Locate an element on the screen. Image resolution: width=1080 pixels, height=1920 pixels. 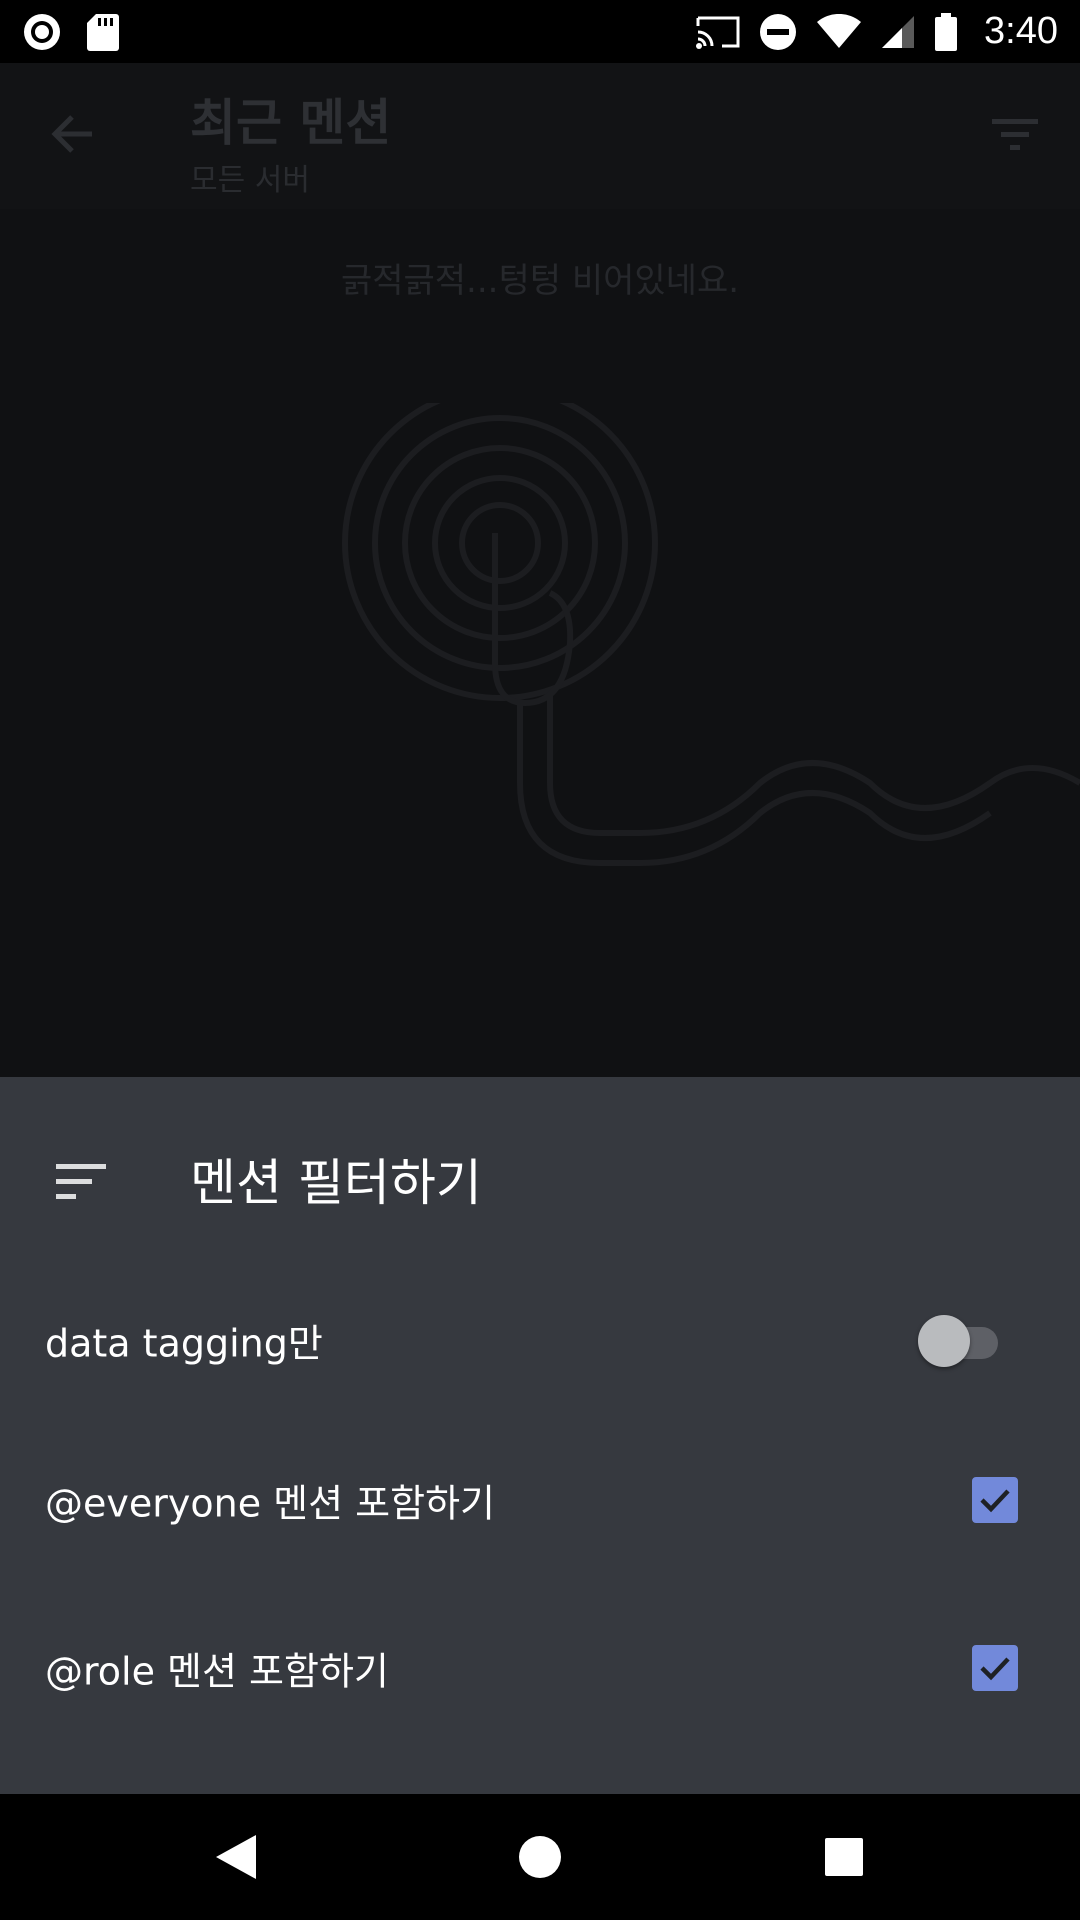
back-triangle-icon is located at coordinates (236, 1857).